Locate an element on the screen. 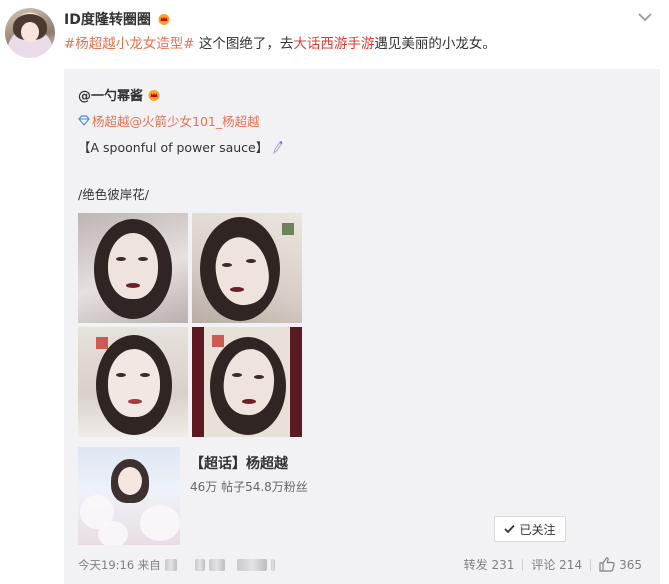 Image resolution: width=669 pixels, height=584 pixels. like-action: 365 is located at coordinates (620, 564).